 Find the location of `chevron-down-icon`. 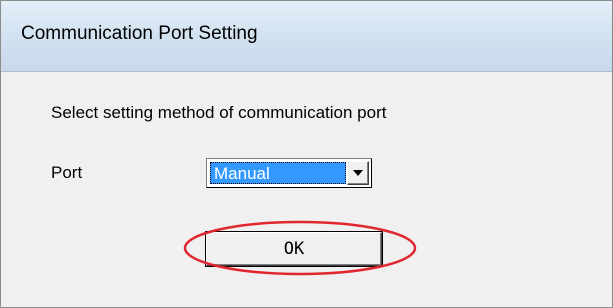

chevron-down-icon is located at coordinates (358, 173).